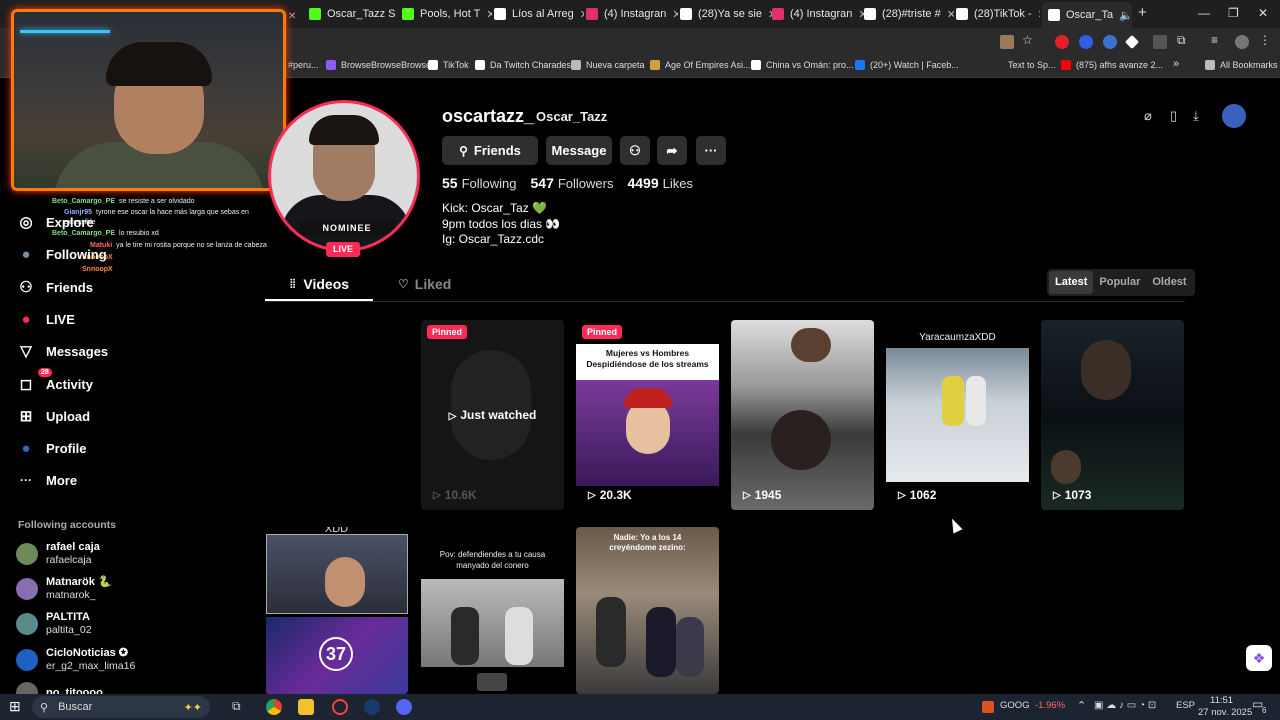 The image size is (1280, 720). I want to click on discord-icon, so click(404, 707).